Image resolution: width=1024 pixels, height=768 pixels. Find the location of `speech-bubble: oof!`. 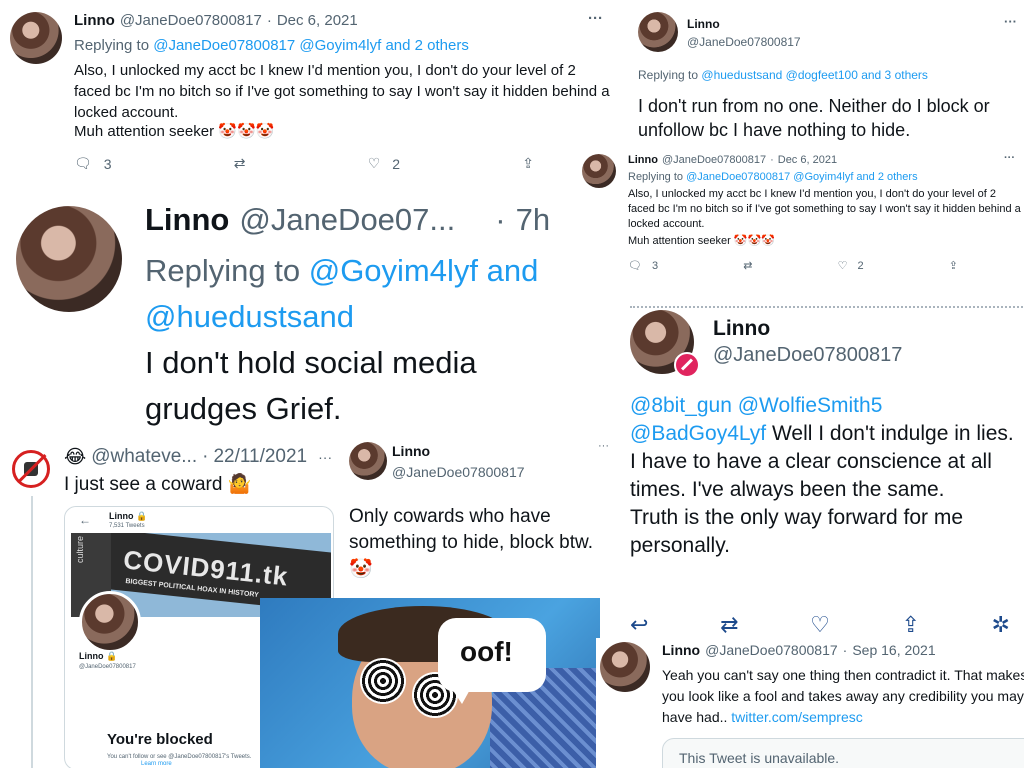

speech-bubble: oof! is located at coordinates (492, 661).